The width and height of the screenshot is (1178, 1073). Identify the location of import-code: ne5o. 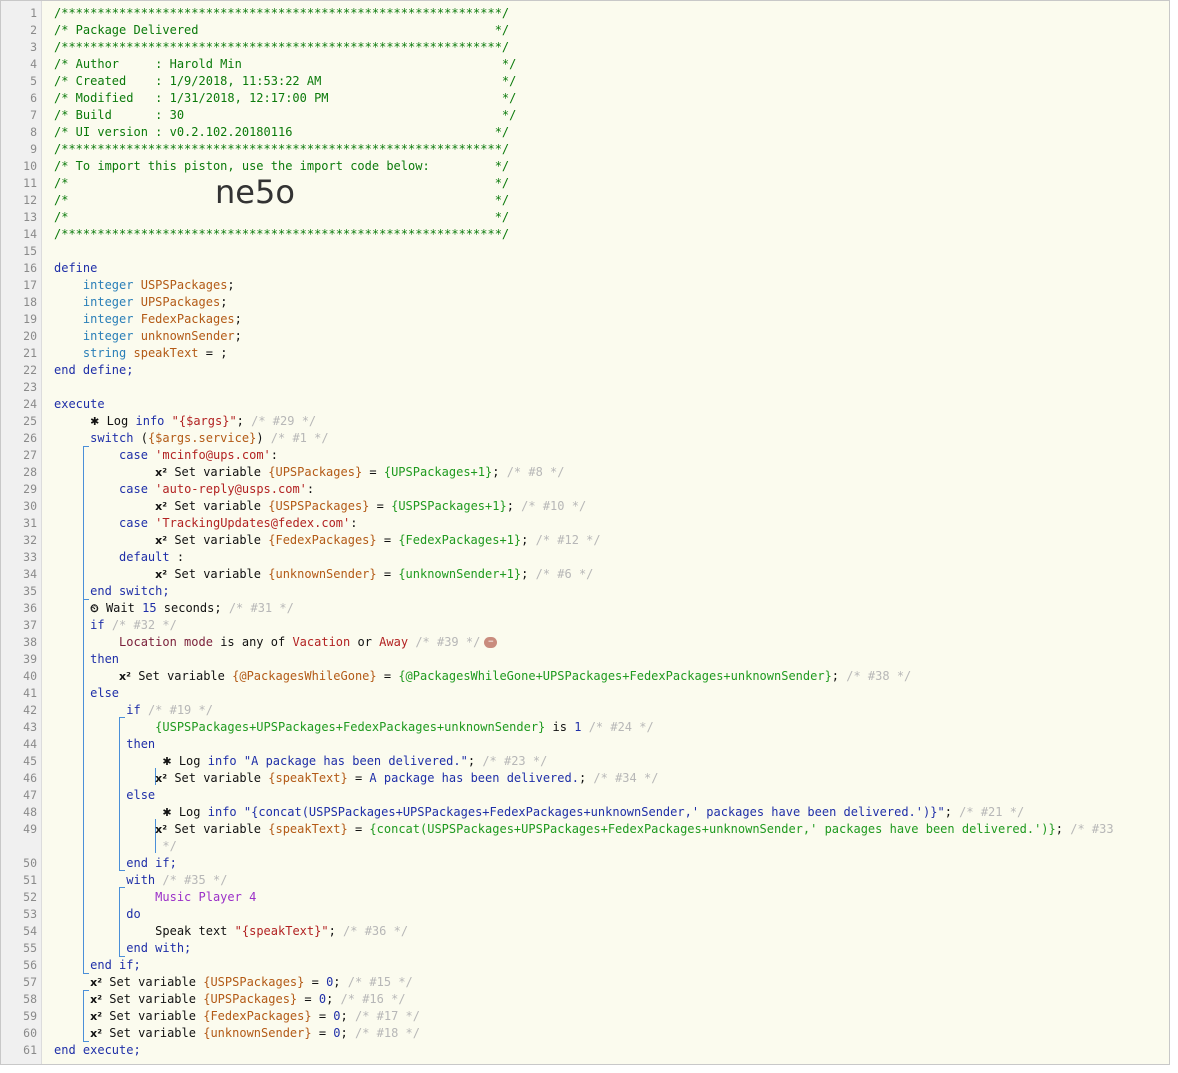
(255, 192).